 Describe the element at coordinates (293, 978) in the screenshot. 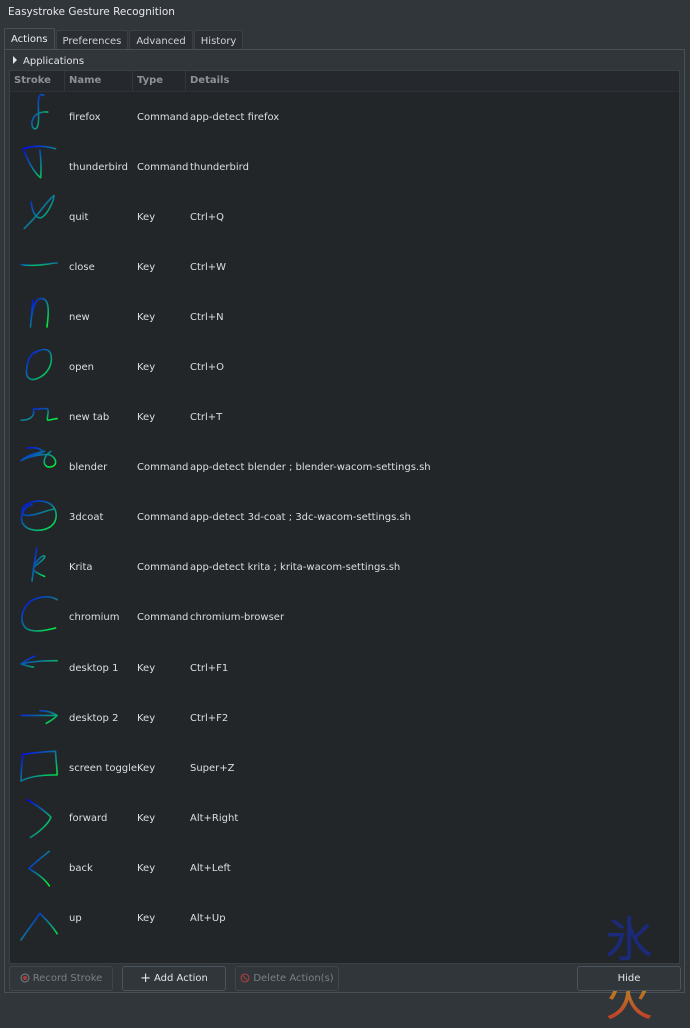

I see `delete-actions-label: Delete Action(s)` at that location.